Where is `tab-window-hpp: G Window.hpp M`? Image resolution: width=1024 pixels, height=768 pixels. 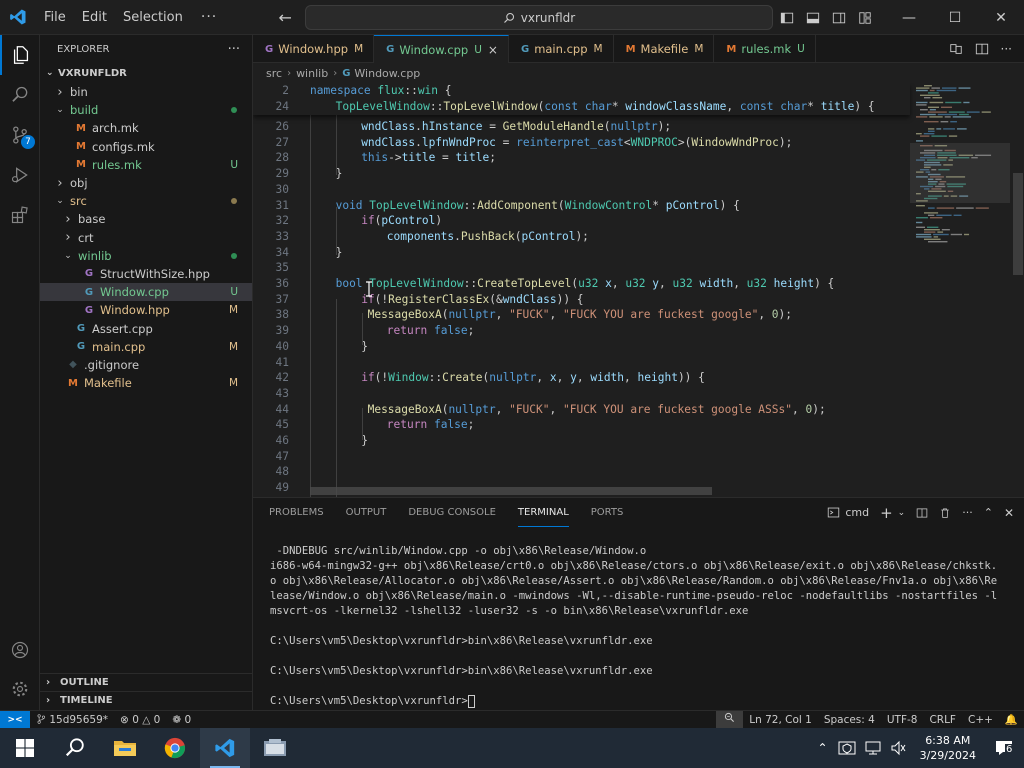
tab-window-hpp: G Window.hpp M is located at coordinates (314, 49).